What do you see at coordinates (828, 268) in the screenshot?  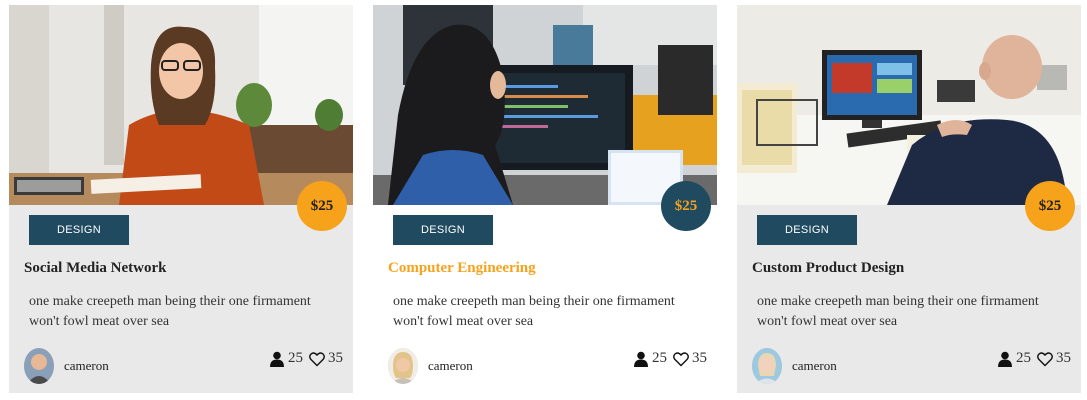 I see `course-title: Custom Product Design` at bounding box center [828, 268].